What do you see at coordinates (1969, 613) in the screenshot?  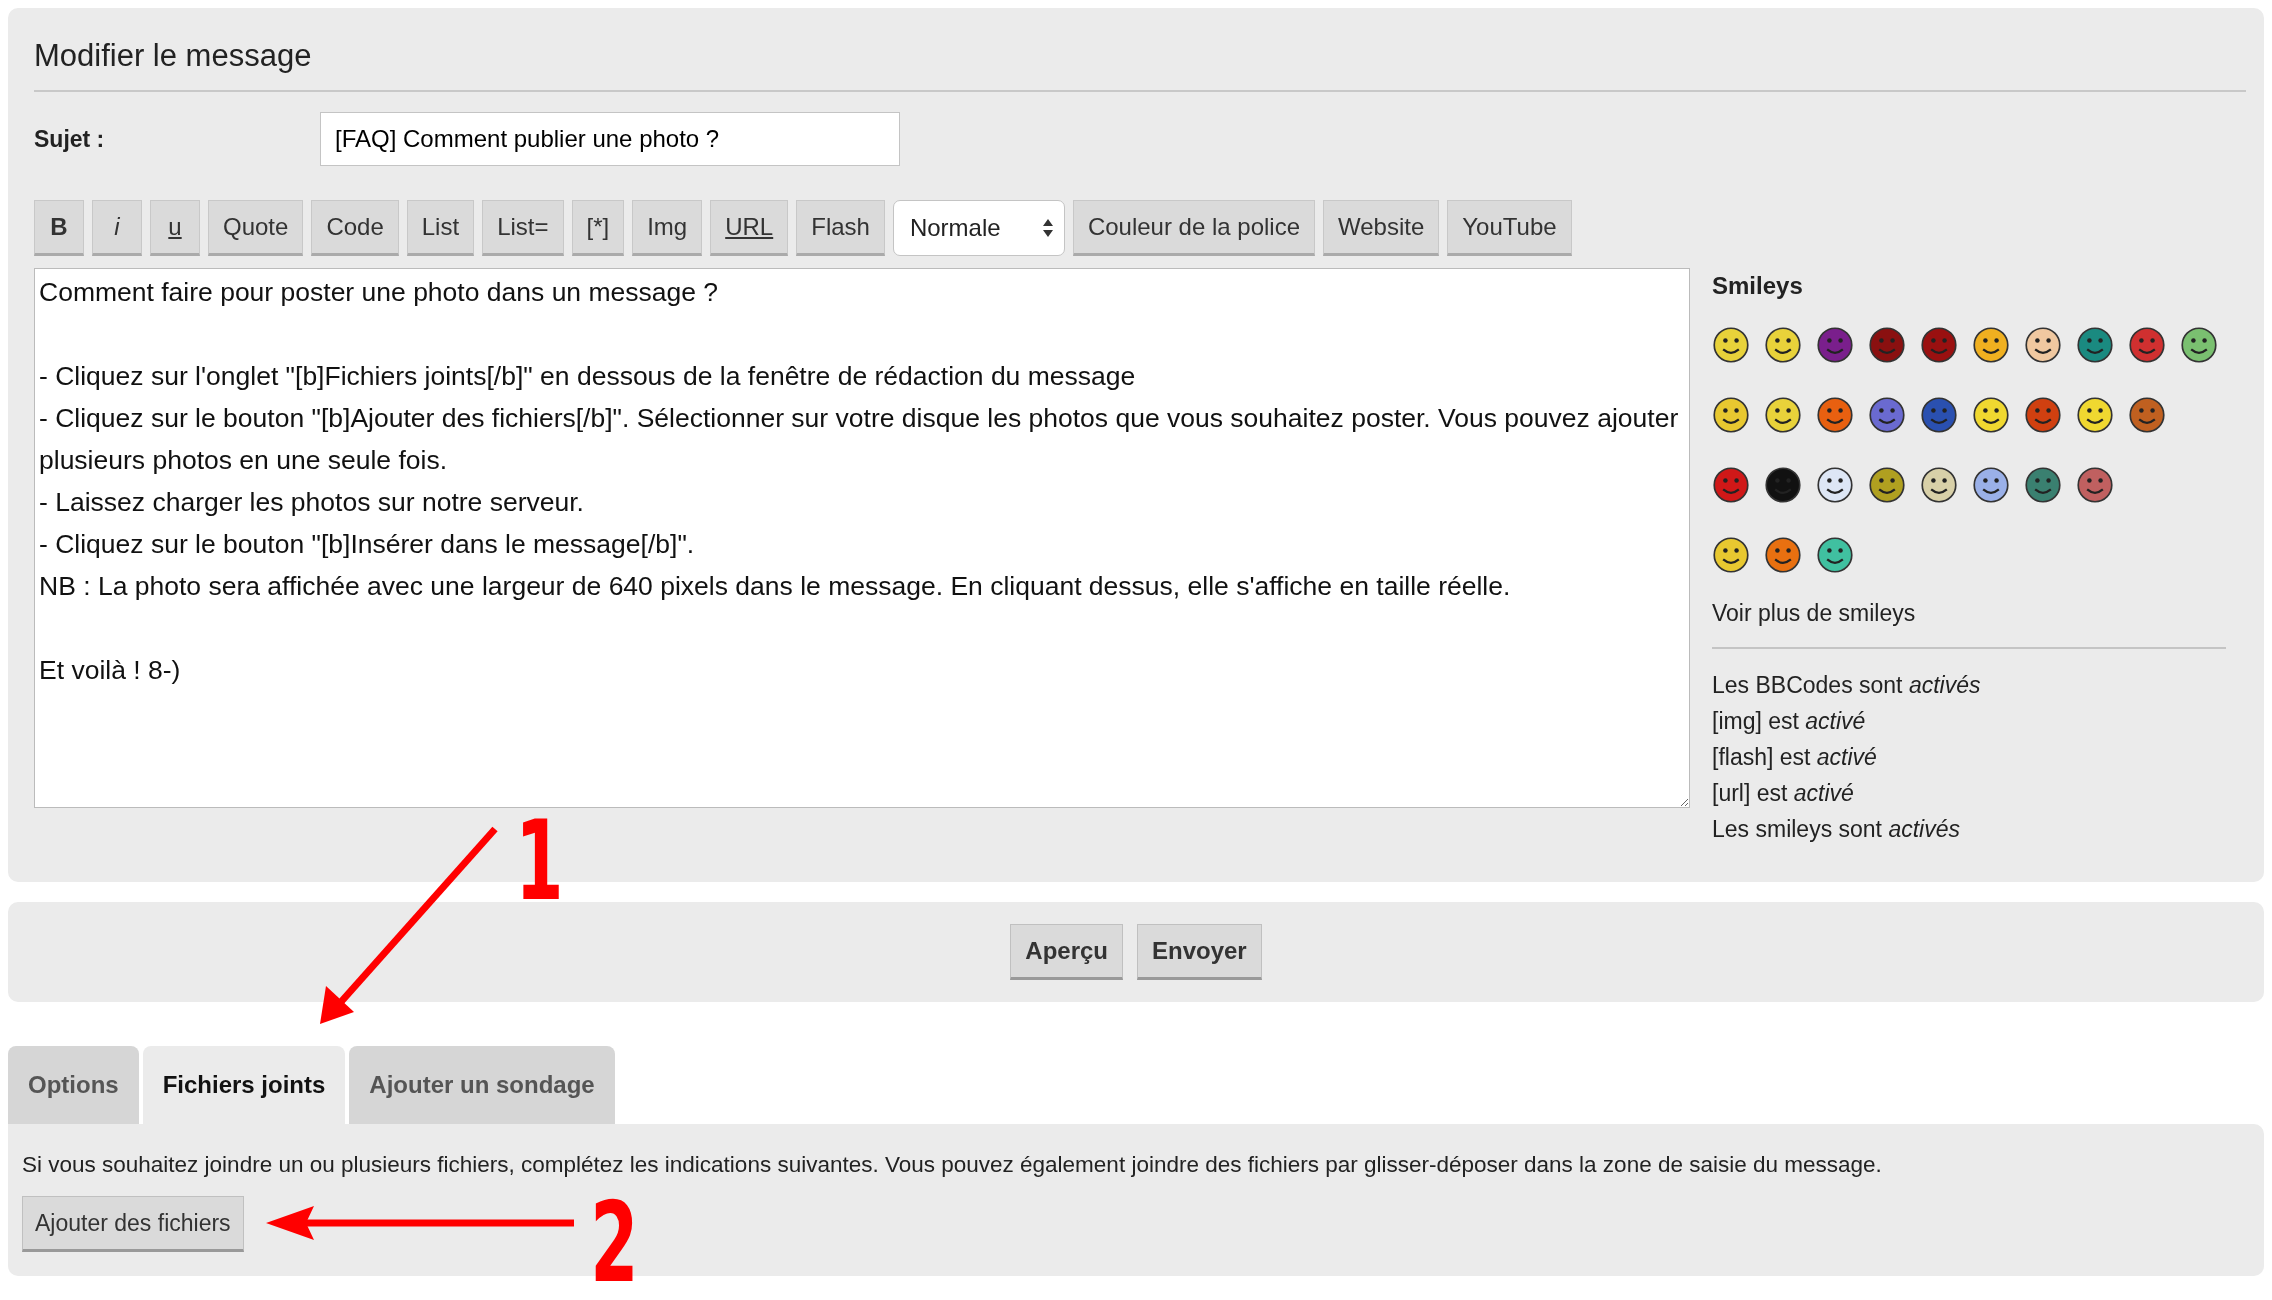 I see `more-smileys-link: Voir plus de smileys` at bounding box center [1969, 613].